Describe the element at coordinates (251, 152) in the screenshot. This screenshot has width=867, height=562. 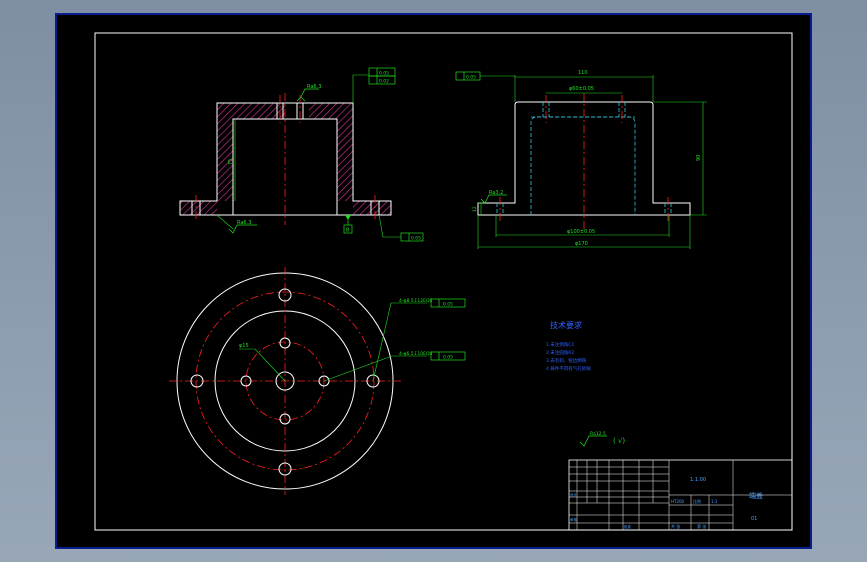
I see `section-hatch-left` at that location.